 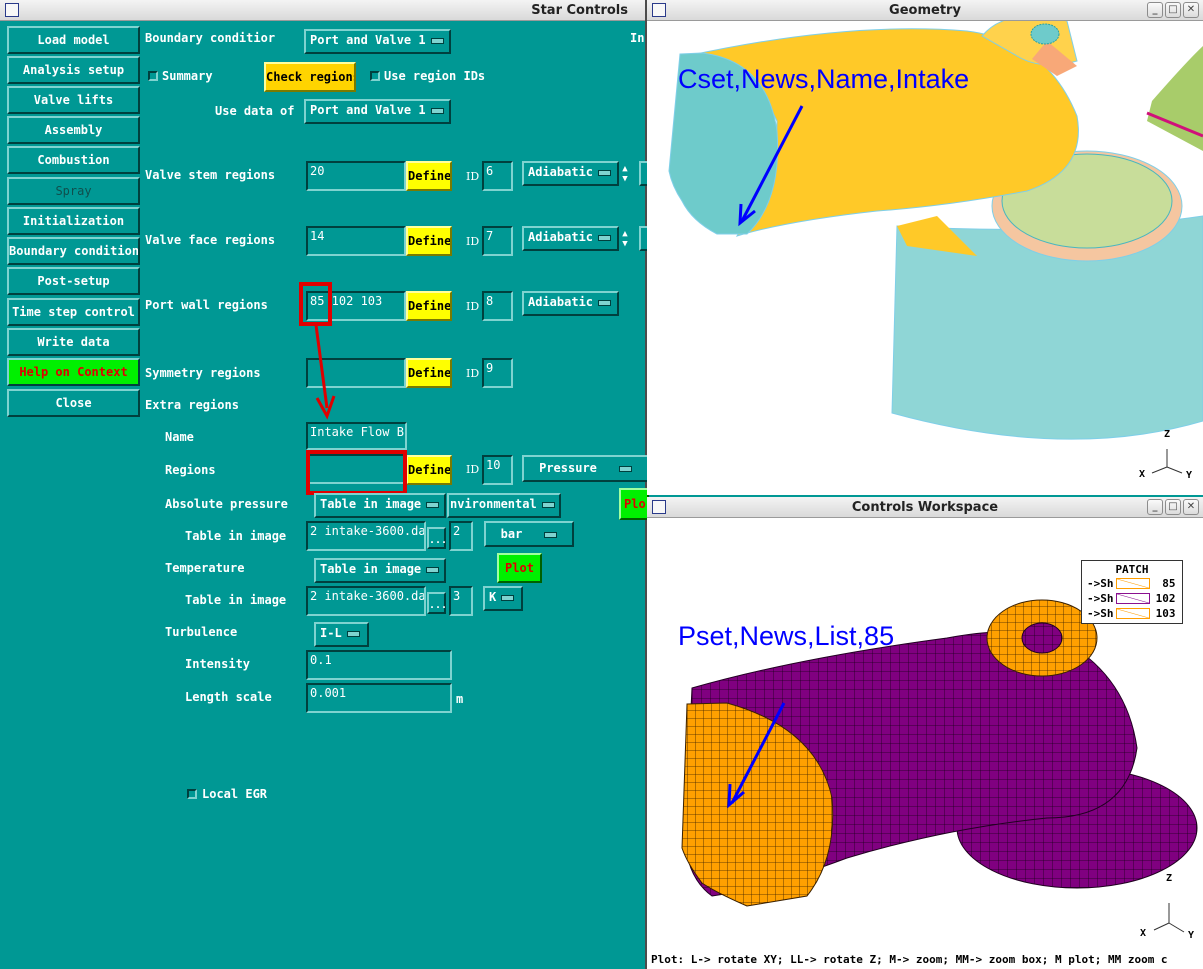 What do you see at coordinates (379, 698) in the screenshot?
I see `length-scale-input: 0.001` at bounding box center [379, 698].